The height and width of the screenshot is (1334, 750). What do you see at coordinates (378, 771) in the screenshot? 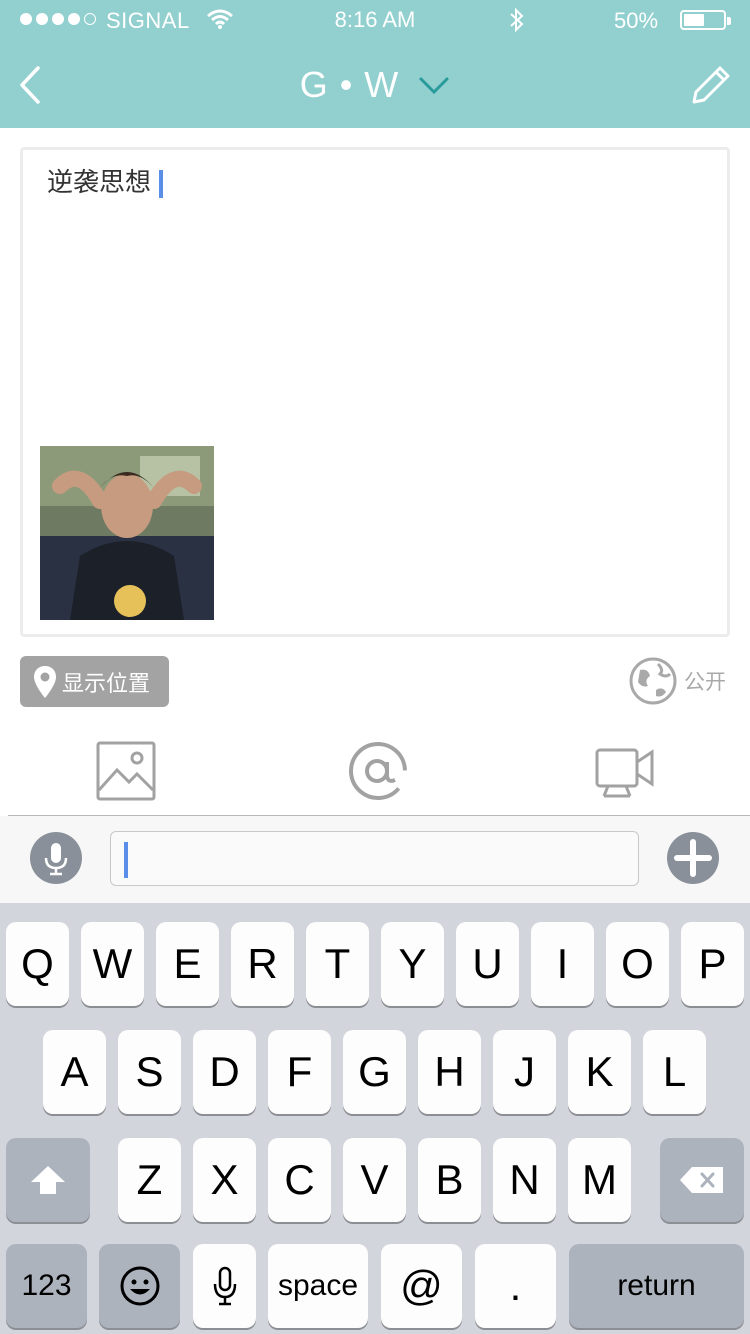
I see `mention-at-icon` at bounding box center [378, 771].